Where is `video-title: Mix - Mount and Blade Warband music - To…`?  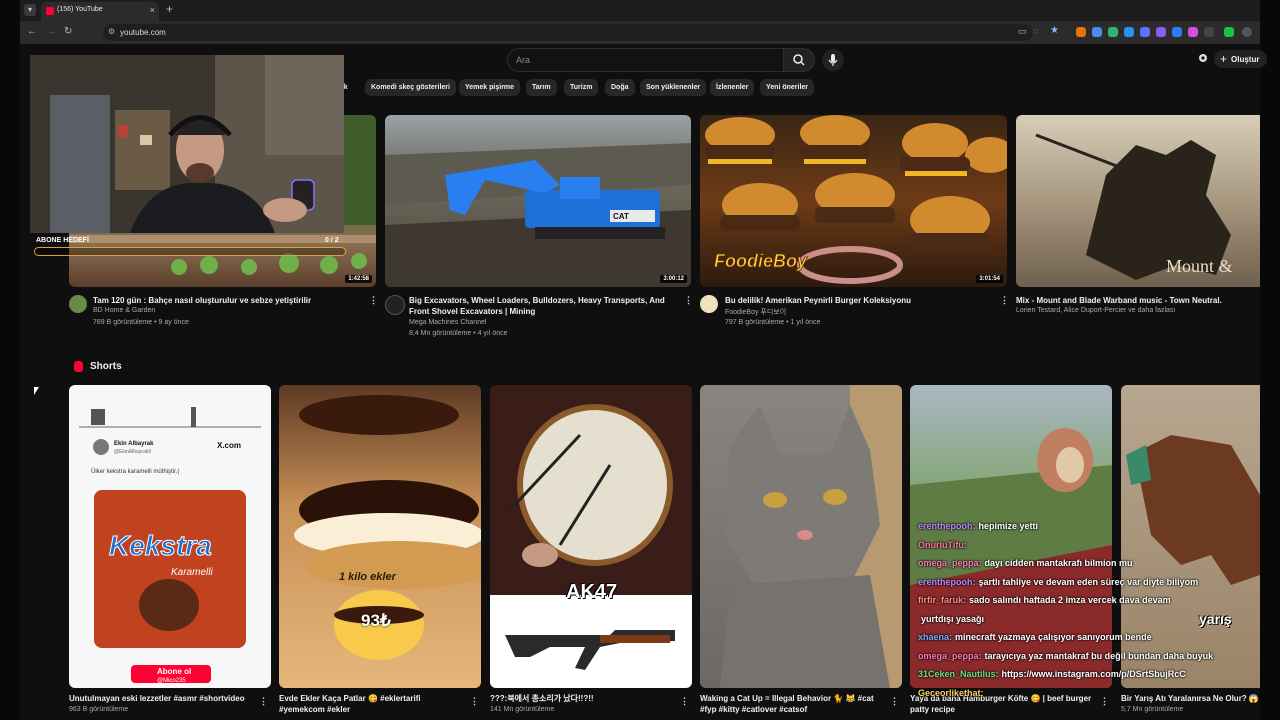
video-title: Mix - Mount and Blade Warband music - To… is located at coordinates (1136, 300).